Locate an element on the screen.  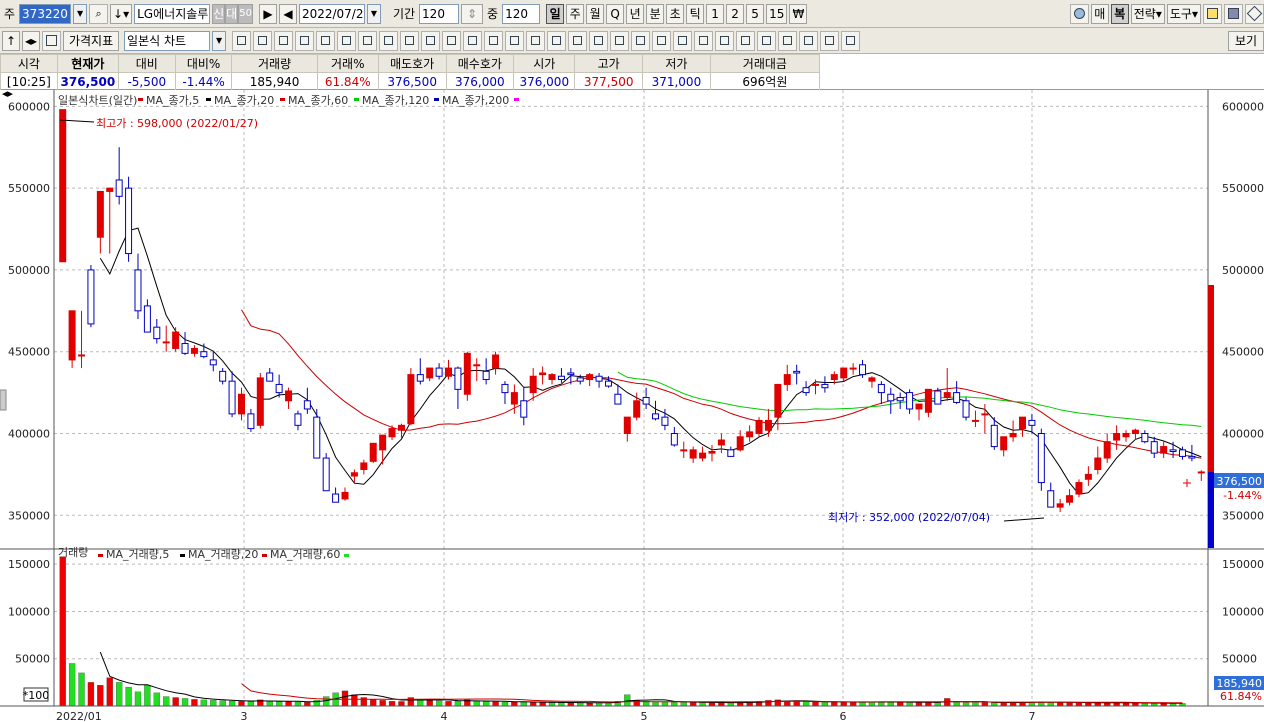
strategy-button: 전략 ▾ is located at coordinates (1147, 13).